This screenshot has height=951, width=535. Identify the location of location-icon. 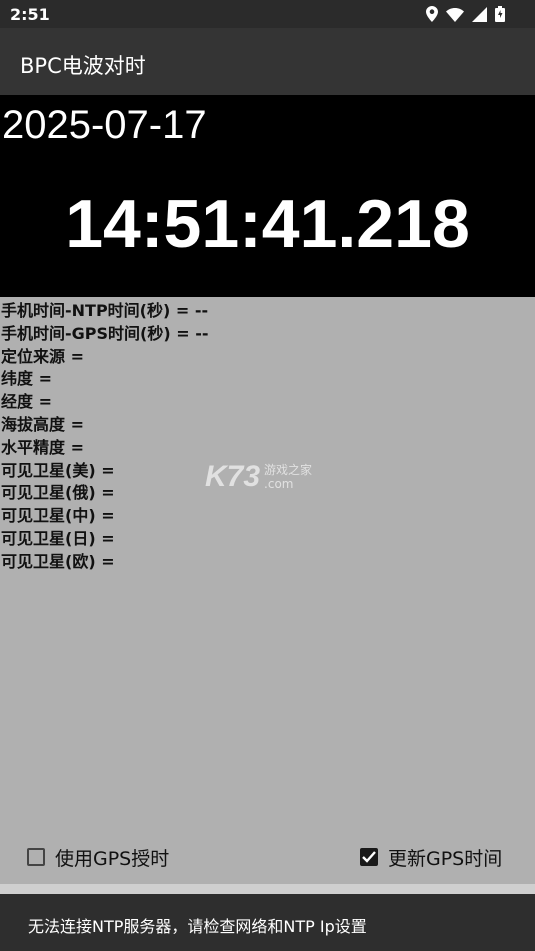
(432, 16).